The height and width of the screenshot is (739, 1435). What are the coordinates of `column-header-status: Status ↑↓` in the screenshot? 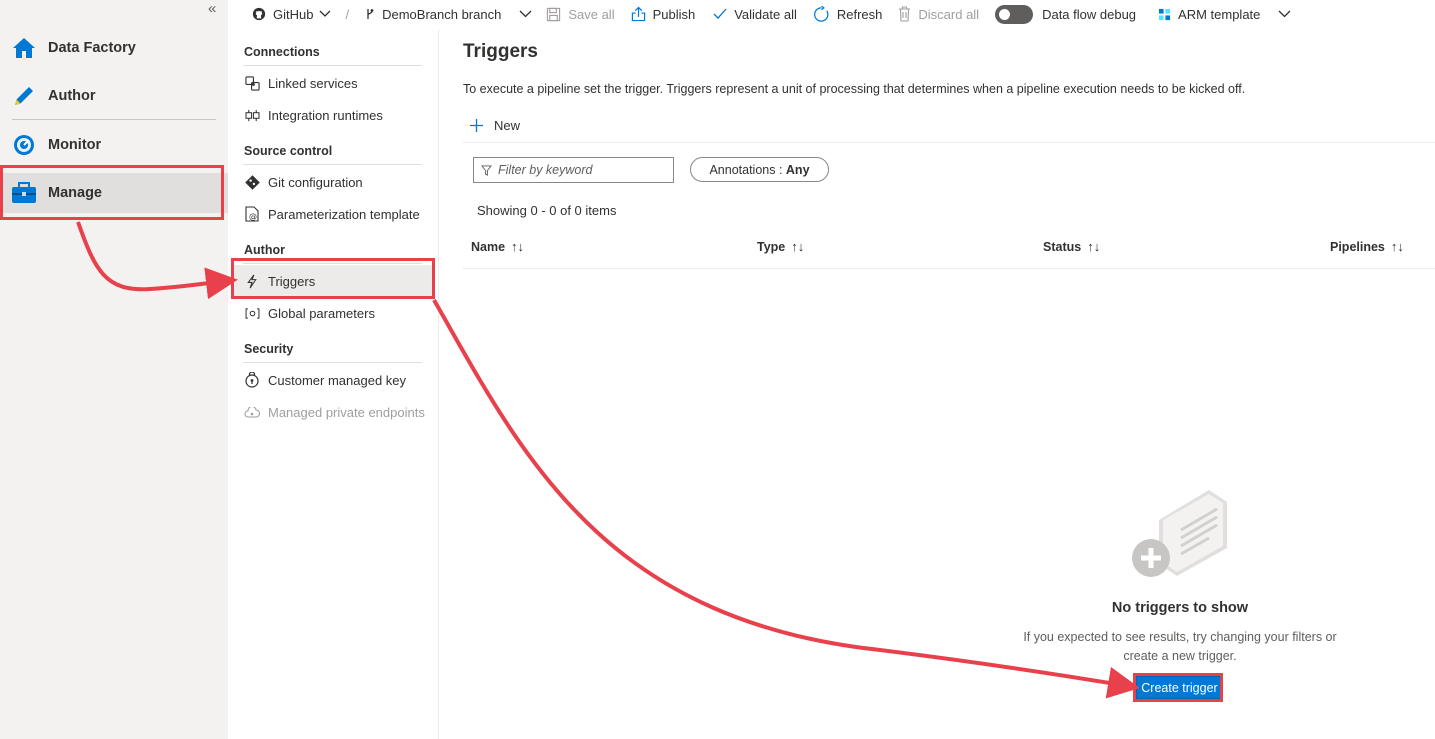 It's located at (1071, 246).